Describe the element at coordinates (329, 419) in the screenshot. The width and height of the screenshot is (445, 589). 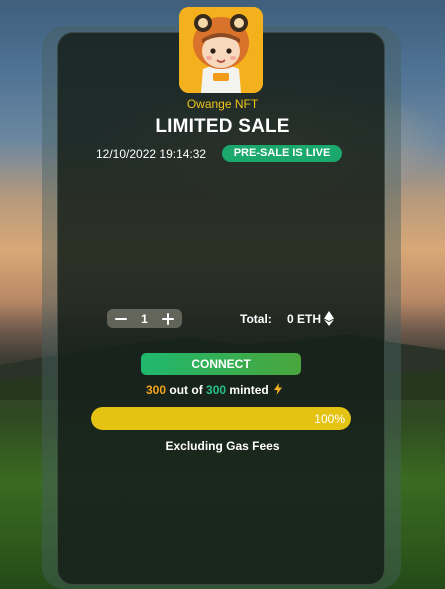
I see `progress-label: 100%` at that location.